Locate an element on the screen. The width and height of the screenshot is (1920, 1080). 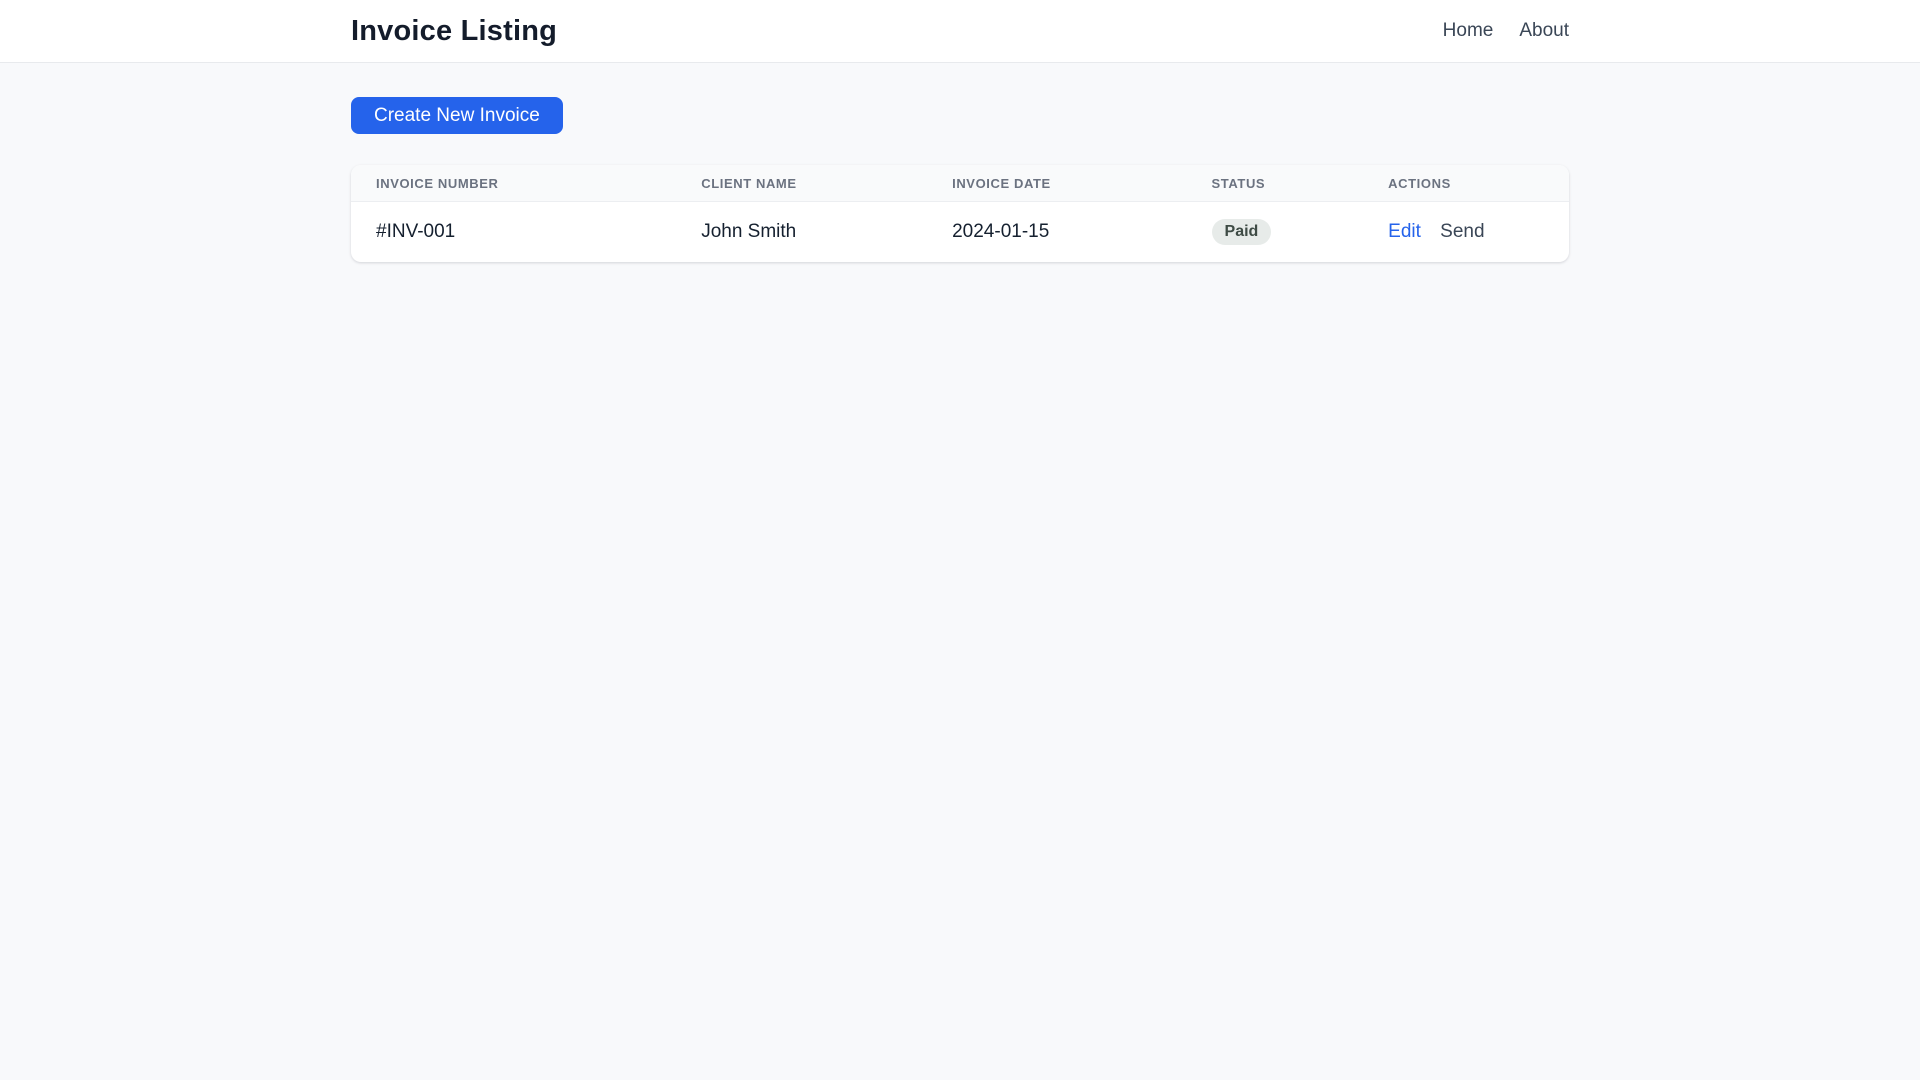
invoice-date-cell: 2024-01-15 is located at coordinates (1057, 232).